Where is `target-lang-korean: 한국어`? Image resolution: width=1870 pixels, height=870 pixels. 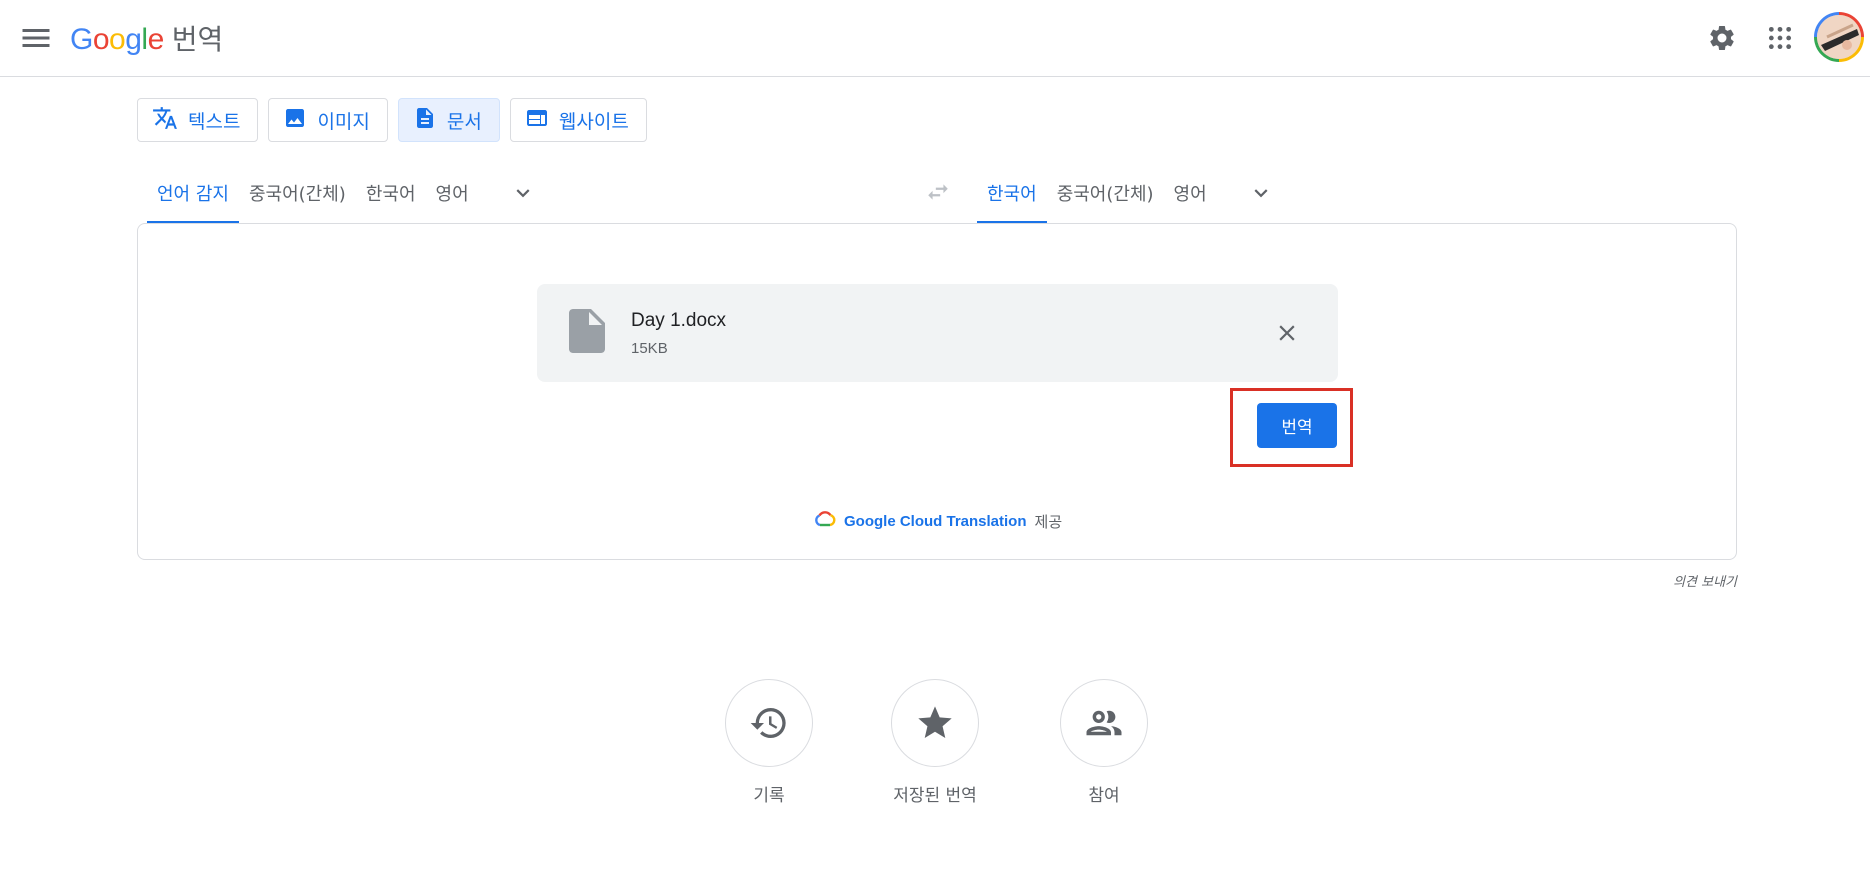
target-lang-korean: 한국어 is located at coordinates (1012, 194).